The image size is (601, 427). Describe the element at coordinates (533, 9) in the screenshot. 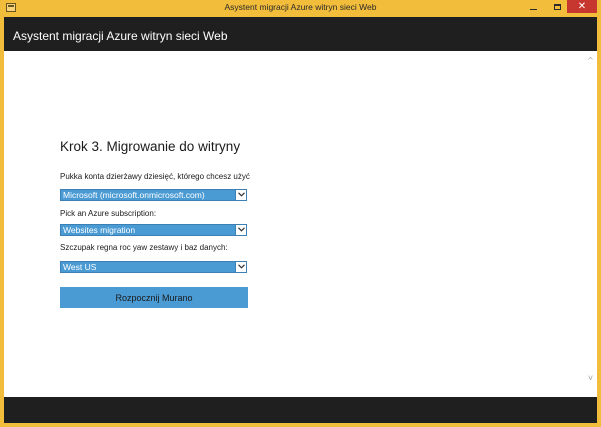

I see `minimize-icon` at that location.